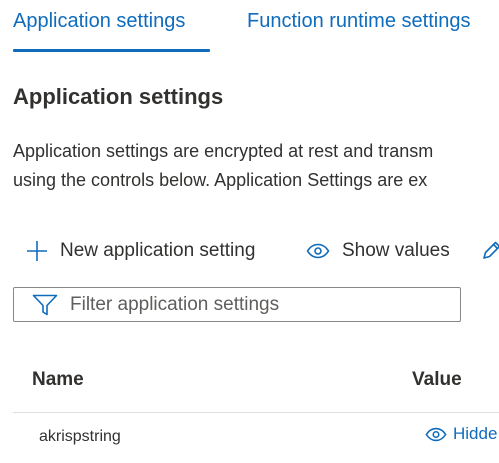 This screenshot has width=499, height=463. I want to click on new-application-setting-label: New application setting, so click(158, 250).